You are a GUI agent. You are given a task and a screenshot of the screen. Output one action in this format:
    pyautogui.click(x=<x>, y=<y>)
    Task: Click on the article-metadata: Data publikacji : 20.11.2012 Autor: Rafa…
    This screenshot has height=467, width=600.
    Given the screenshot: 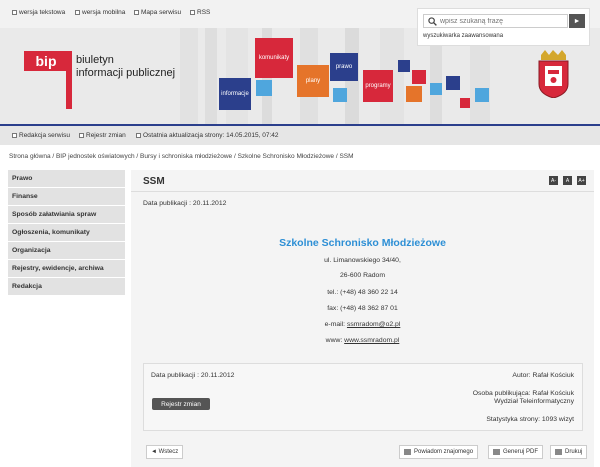 What is the action you would take?
    pyautogui.click(x=363, y=397)
    